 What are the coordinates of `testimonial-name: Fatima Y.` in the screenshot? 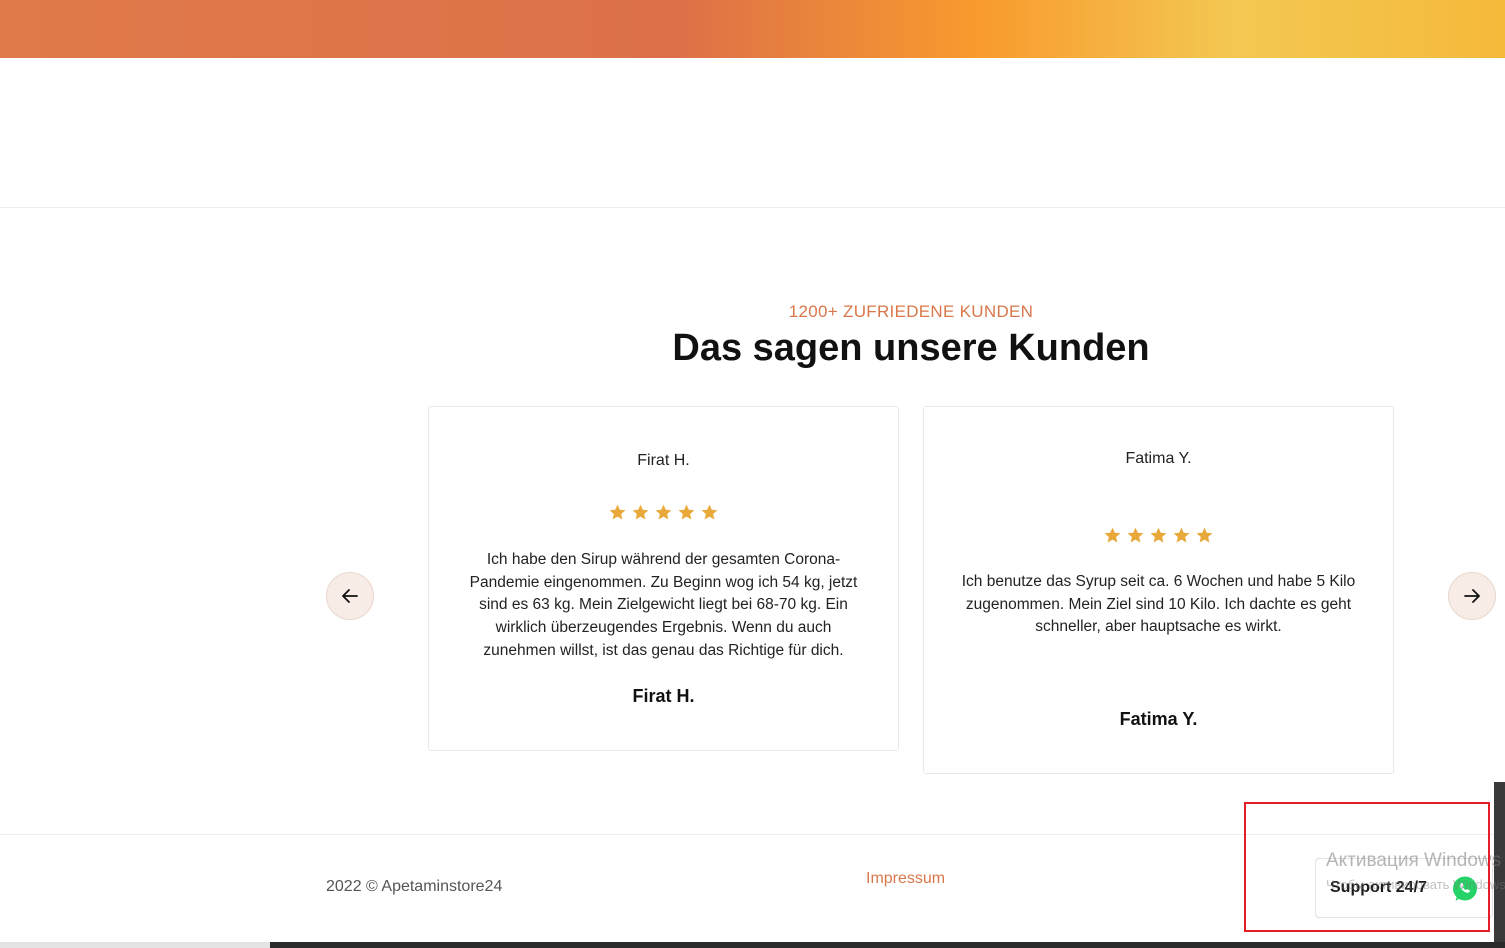 It's located at (1158, 458).